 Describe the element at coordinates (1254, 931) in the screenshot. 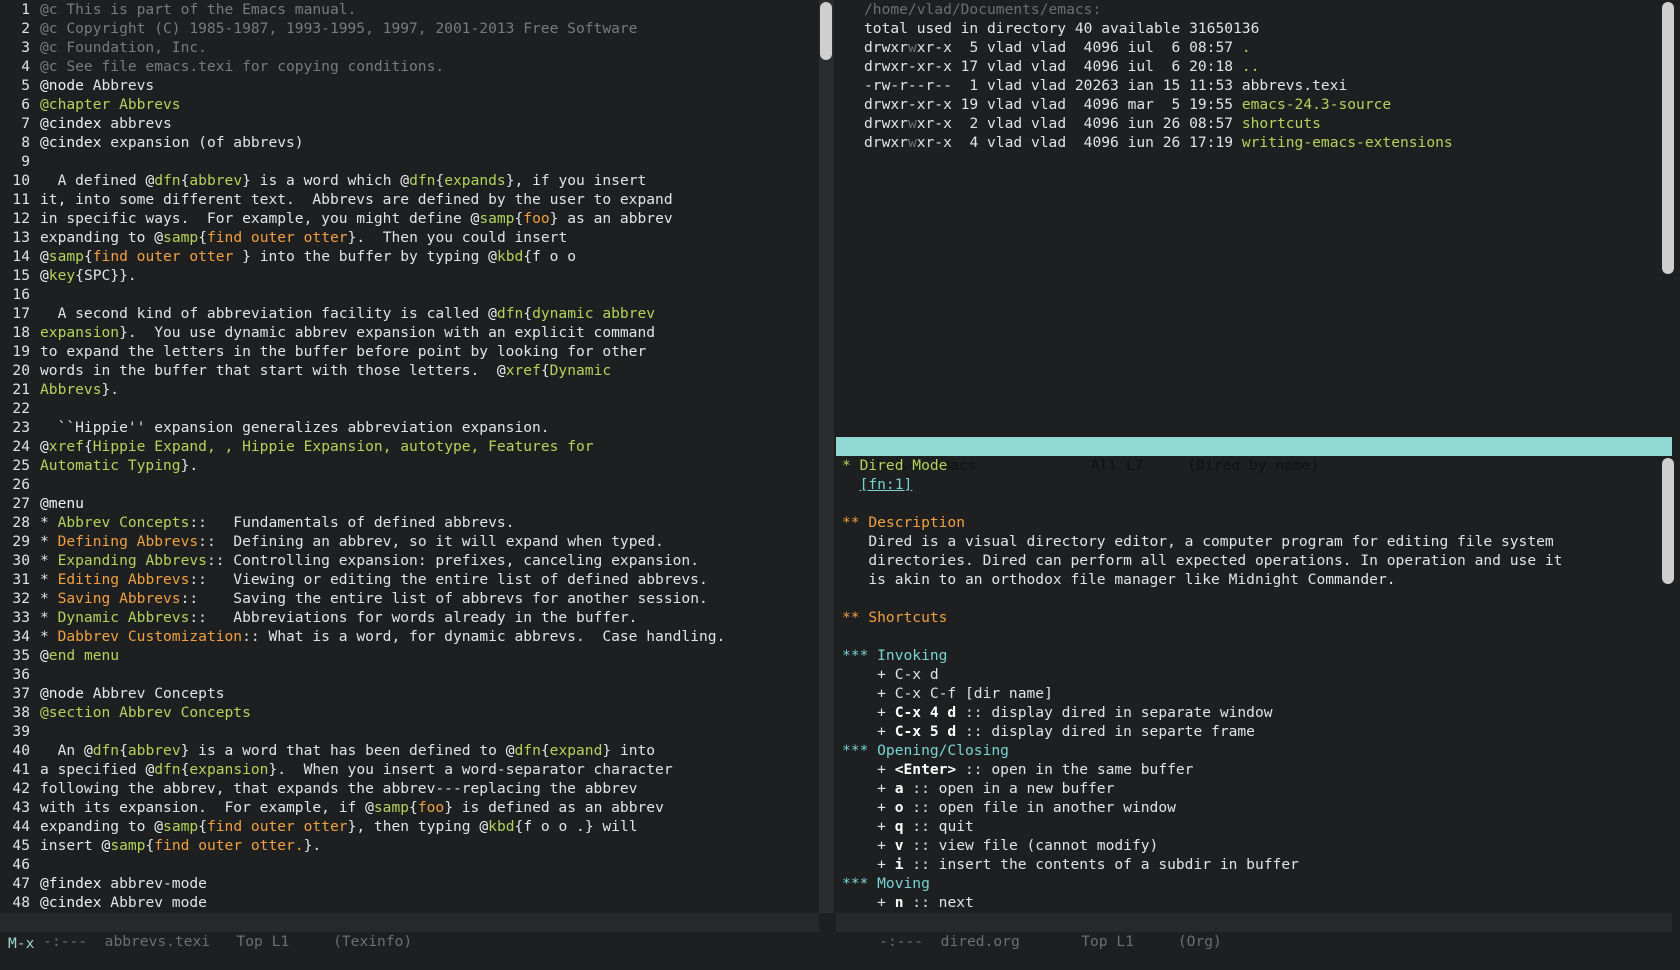

I see `org-modeline: -:--- dired.org Top L1 (Org)` at that location.